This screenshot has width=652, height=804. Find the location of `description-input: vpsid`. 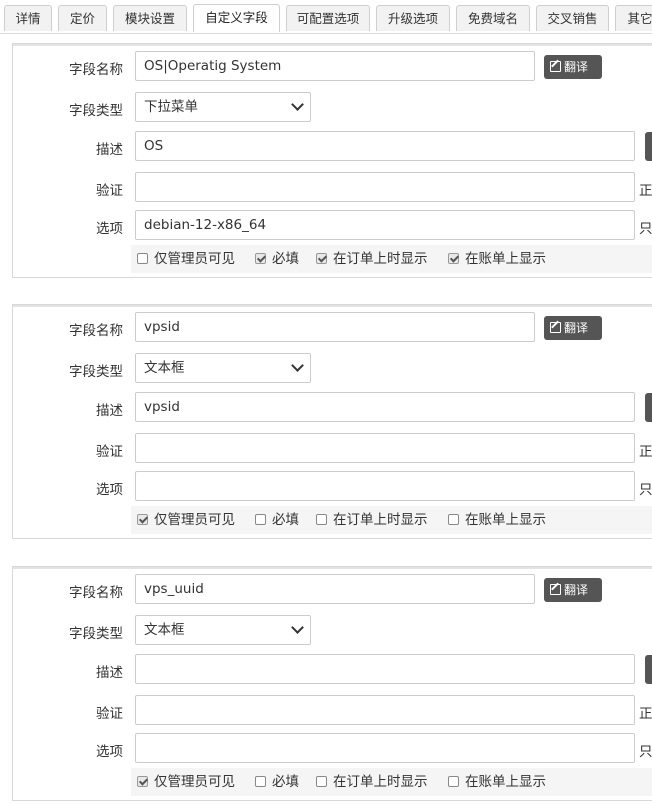

description-input: vpsid is located at coordinates (385, 407).